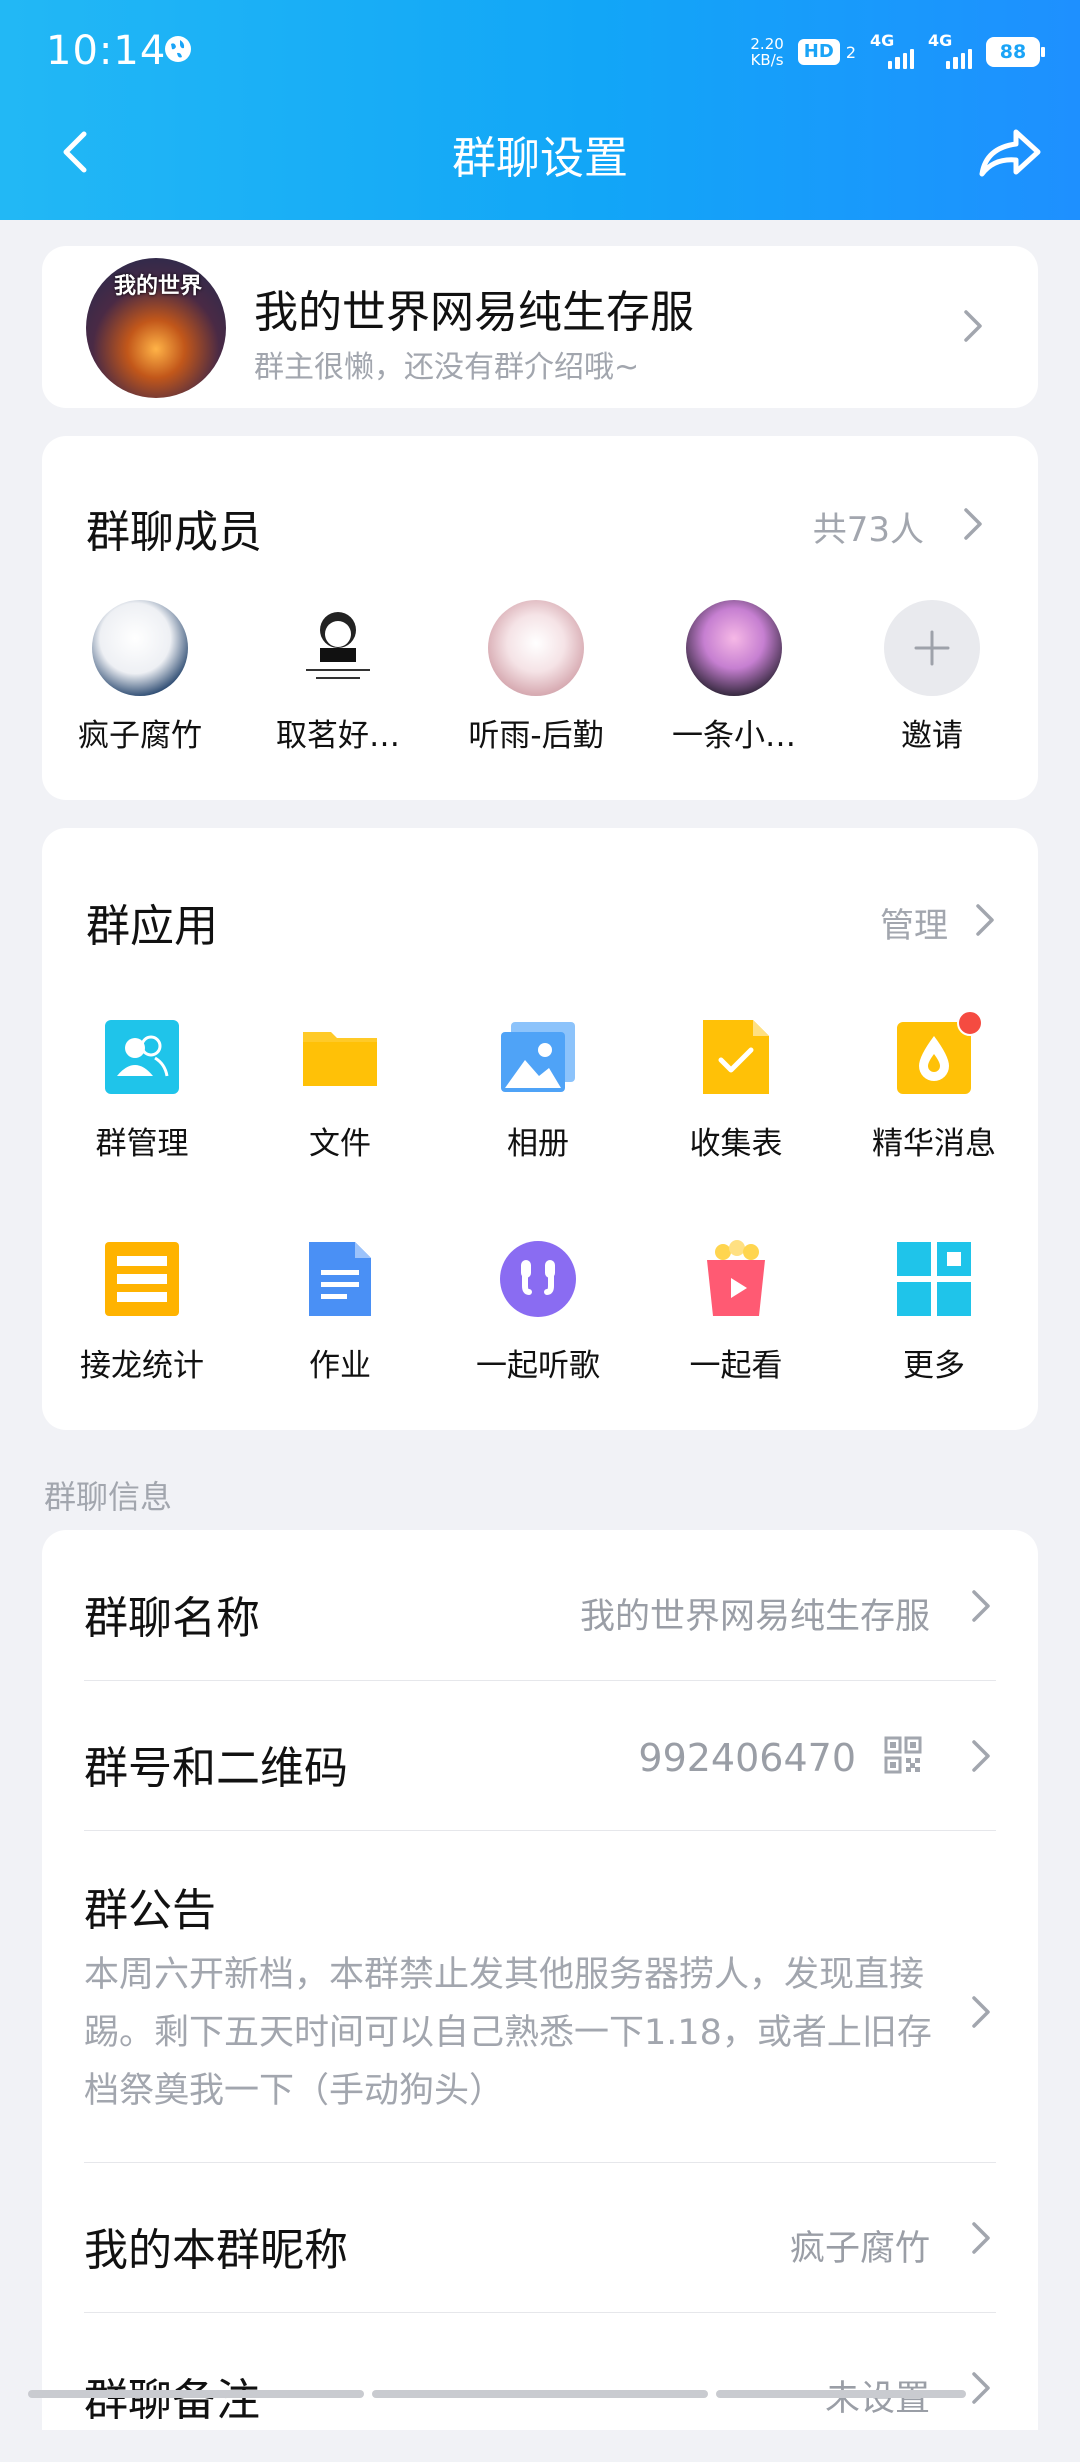 The image size is (1080, 2462). I want to click on app-essence: 精华消息, so click(934, 1086).